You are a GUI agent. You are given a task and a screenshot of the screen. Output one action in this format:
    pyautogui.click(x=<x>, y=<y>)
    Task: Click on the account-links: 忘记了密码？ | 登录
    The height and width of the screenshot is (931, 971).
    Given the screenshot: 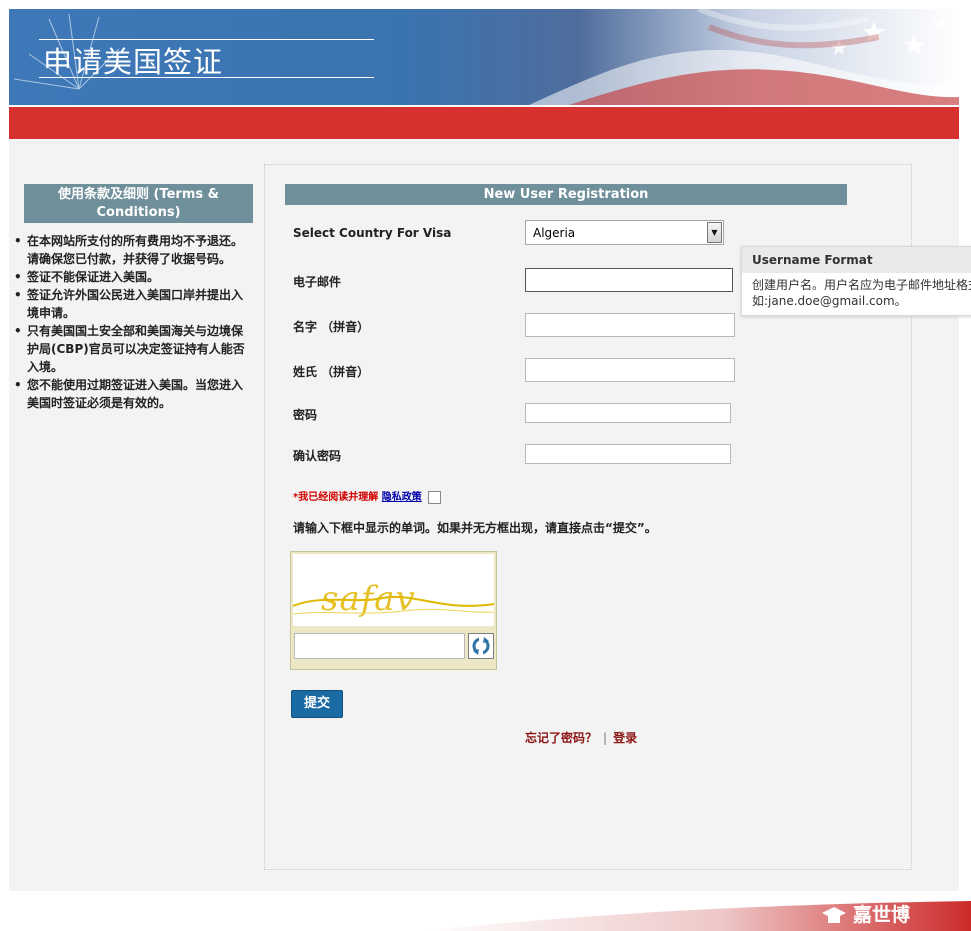 What is the action you would take?
    pyautogui.click(x=581, y=737)
    